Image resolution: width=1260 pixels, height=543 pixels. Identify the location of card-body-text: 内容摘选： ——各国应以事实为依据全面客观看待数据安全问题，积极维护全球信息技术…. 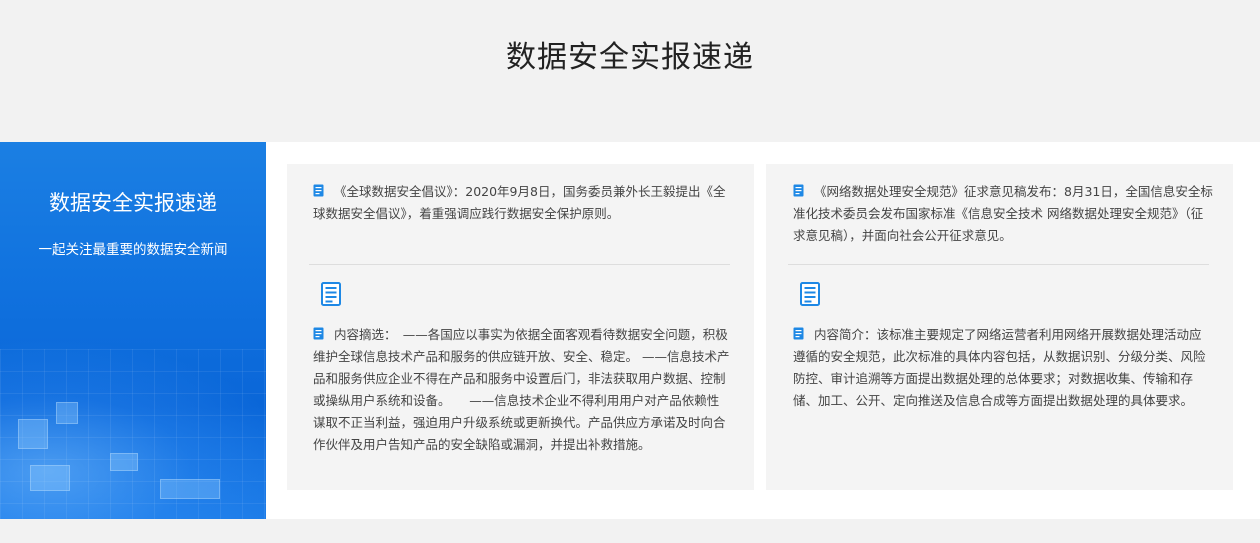
(521, 389).